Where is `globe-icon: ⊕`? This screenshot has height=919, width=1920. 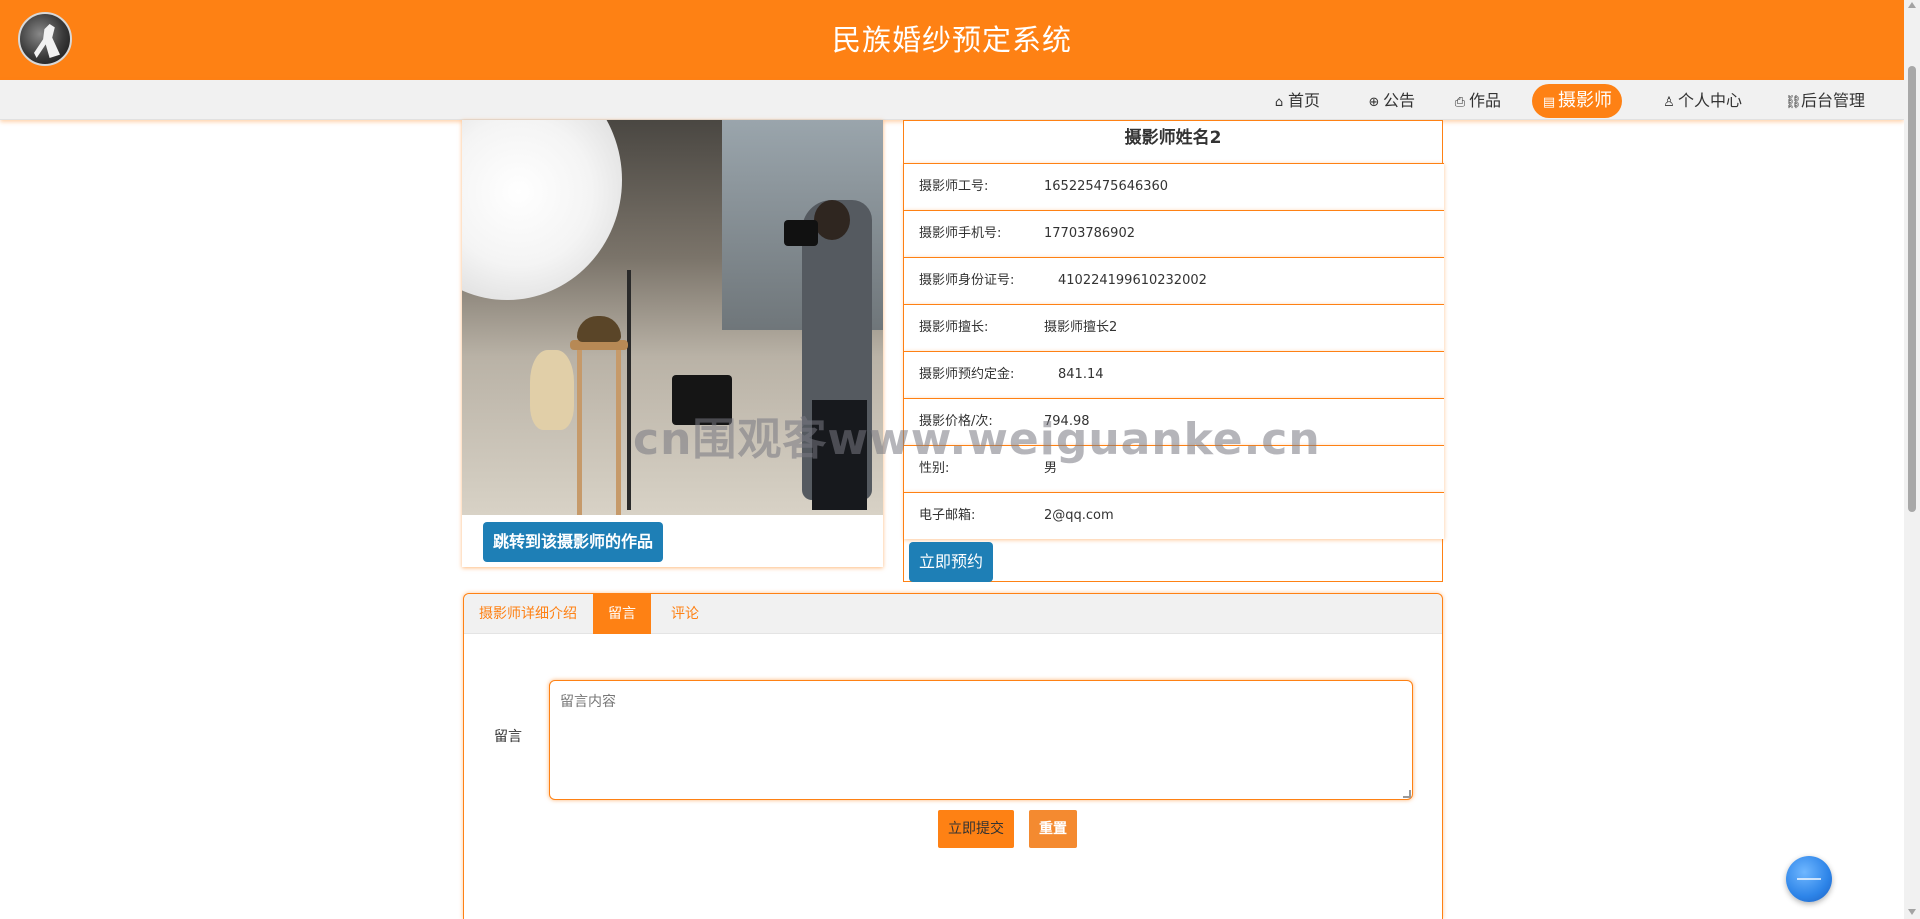 globe-icon: ⊕ is located at coordinates (1374, 102).